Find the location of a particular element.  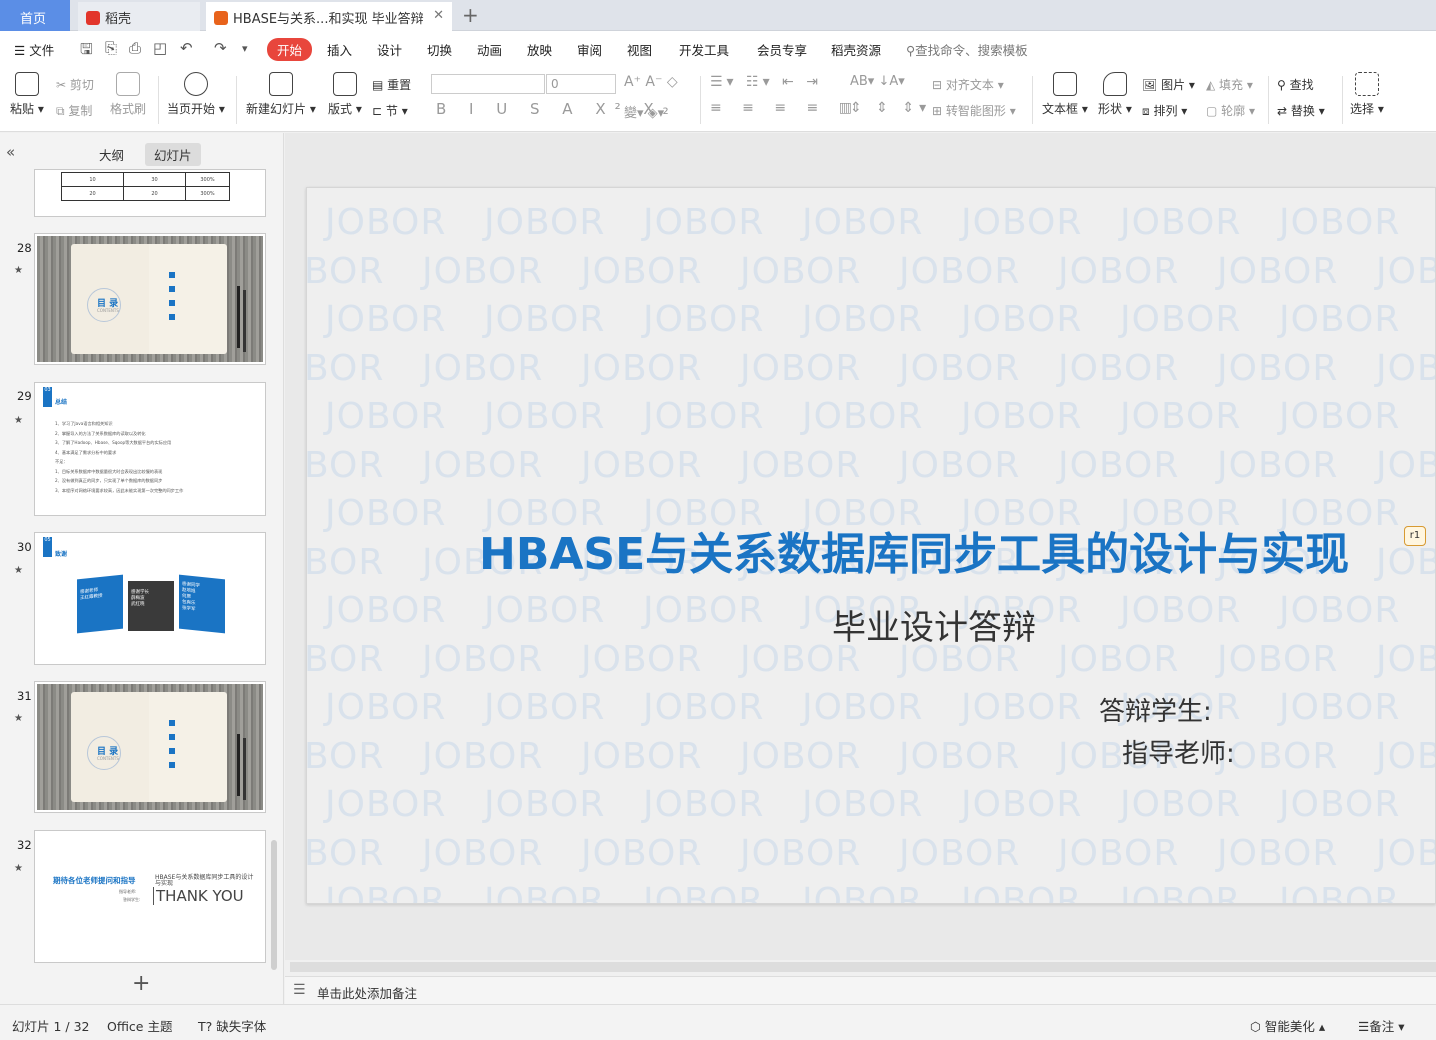

menu-home: 开始 is located at coordinates (290, 49).